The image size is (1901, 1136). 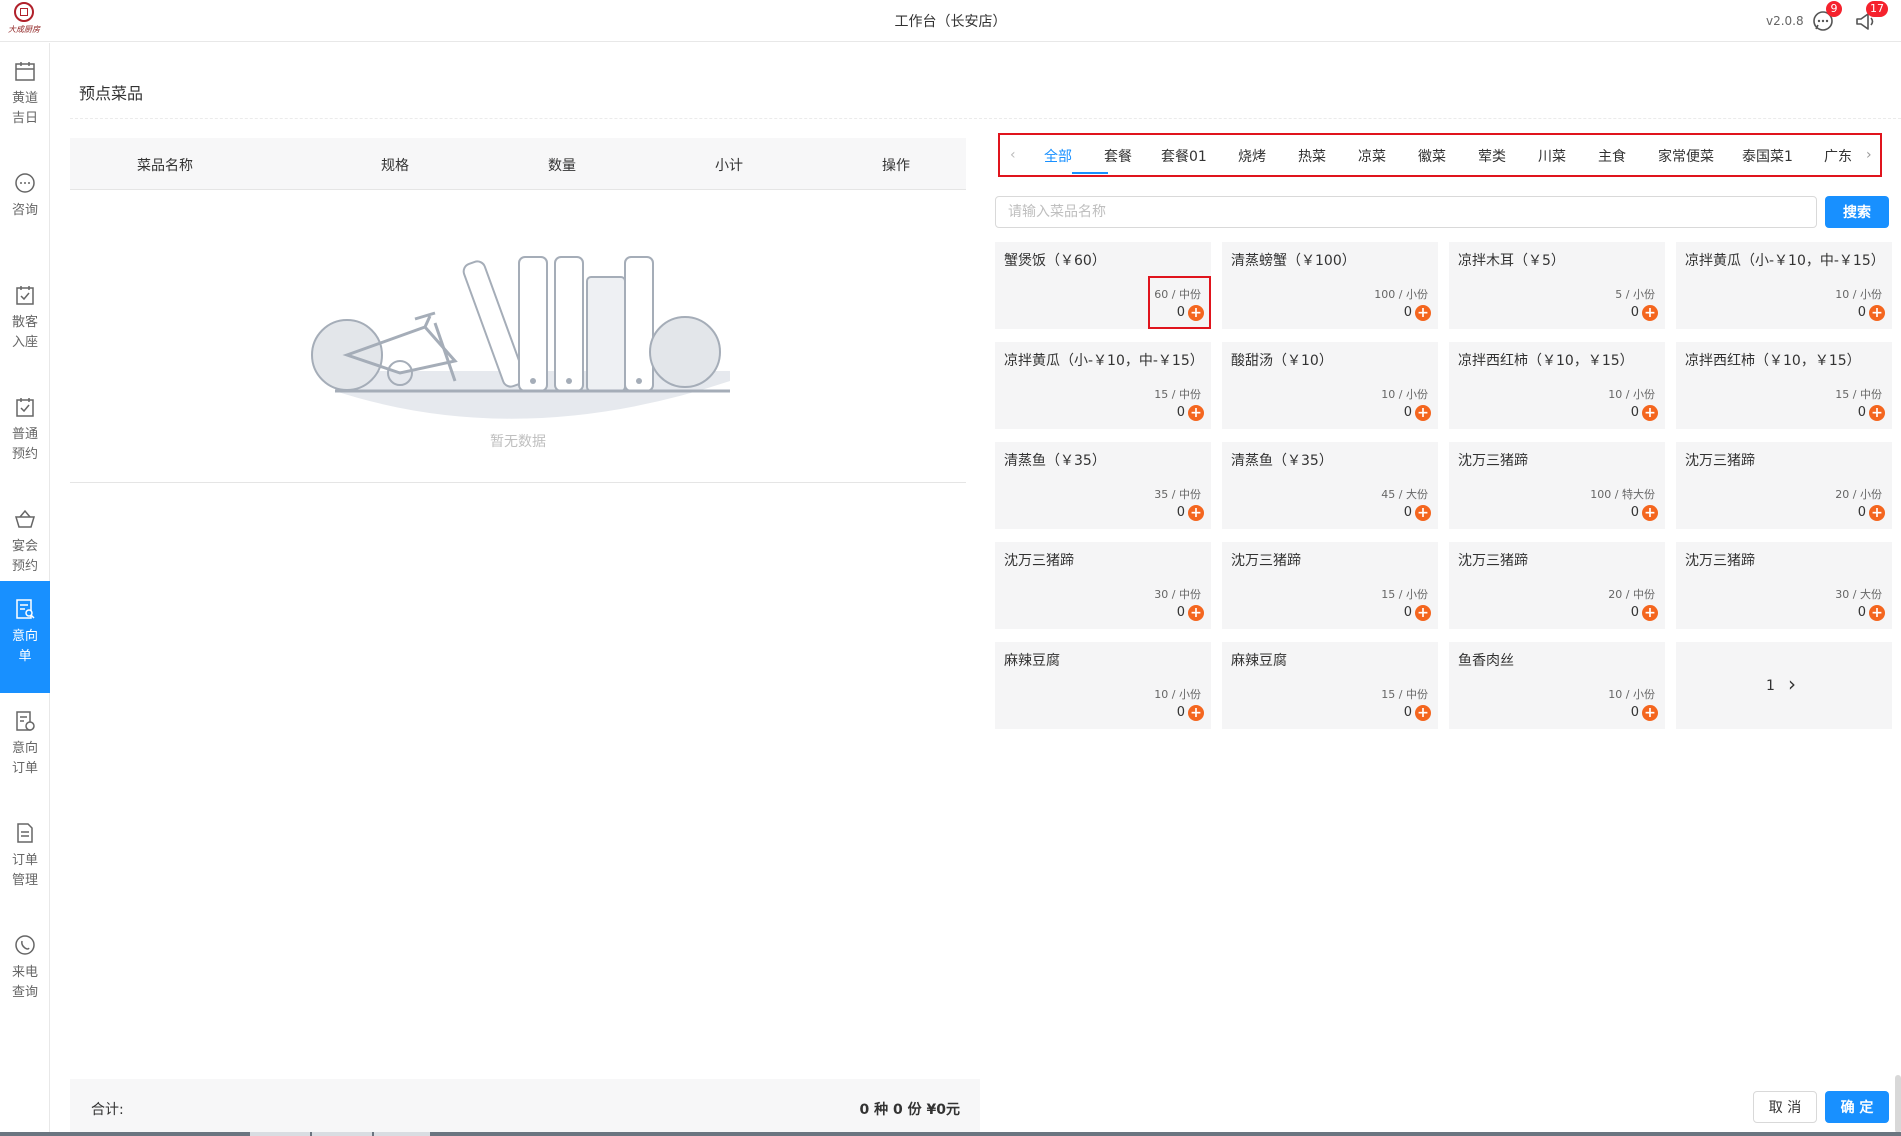 I want to click on dish-card: 凉拌黄瓜（小-￥10，中-￥15） 15 / 中份 0 +, so click(x=1103, y=385).